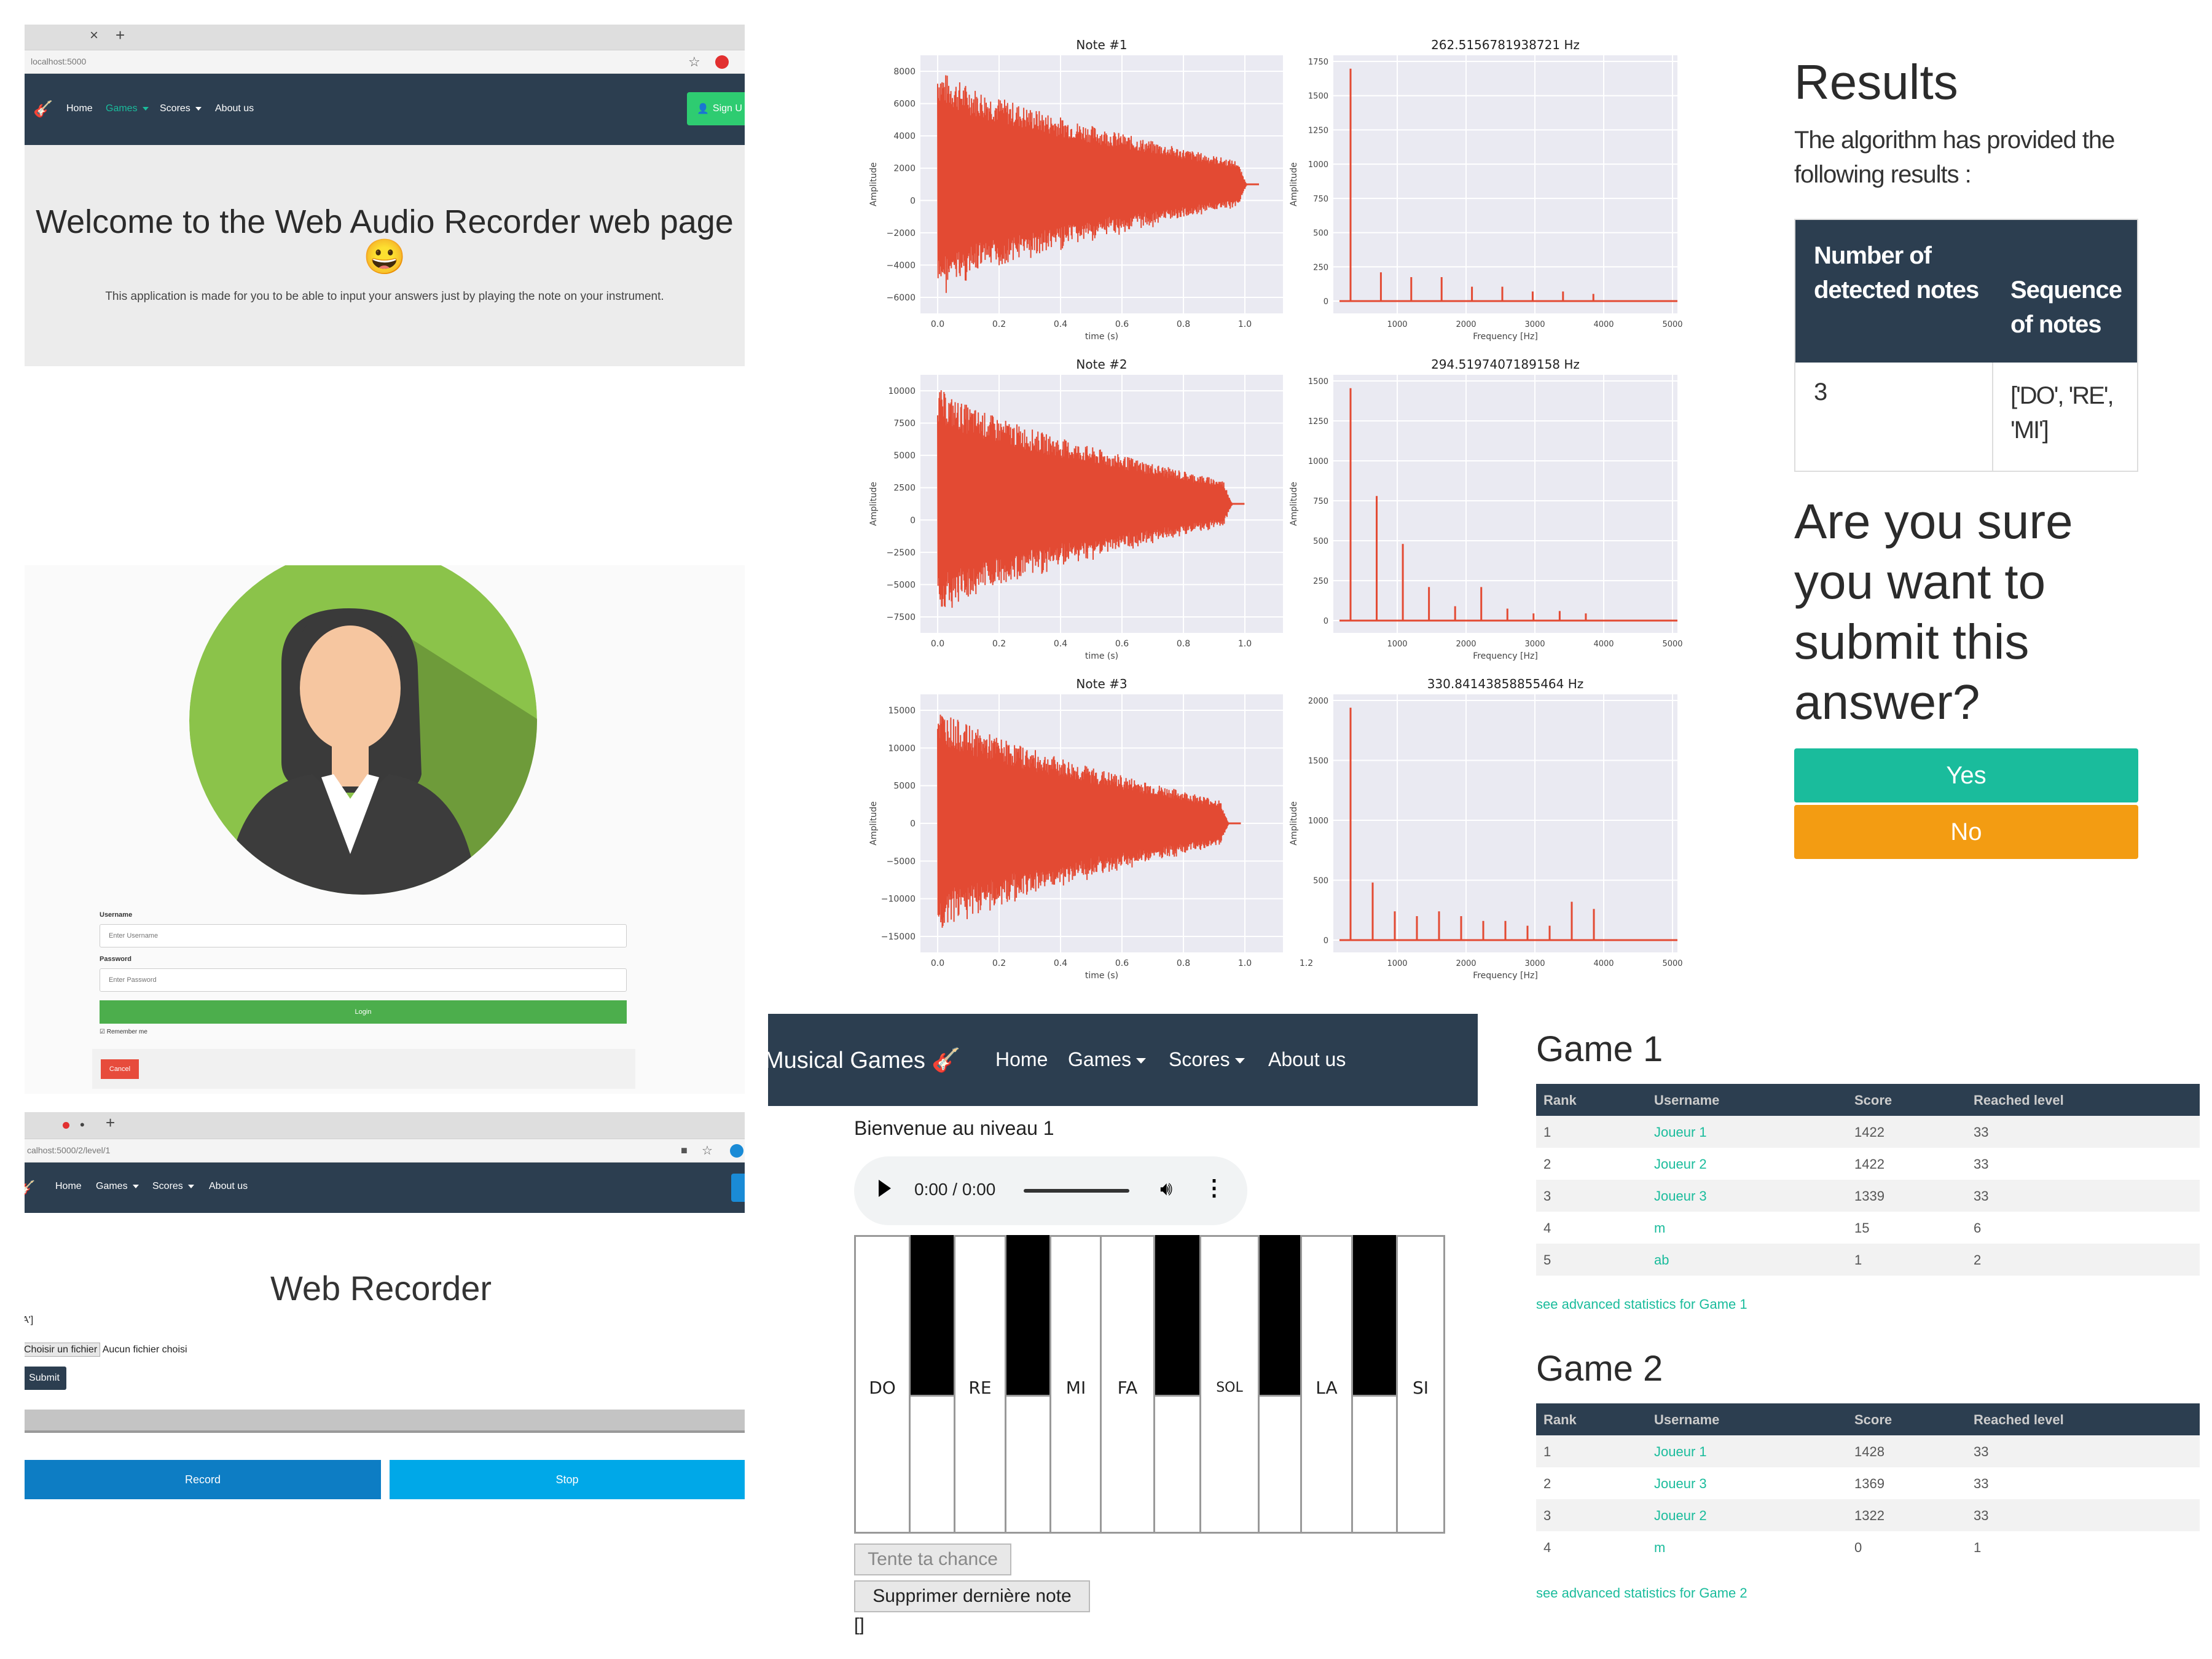 The width and height of the screenshot is (2212, 1659). I want to click on file-chooser: Choisir un fichier Aucun fichier choisi, so click(106, 1350).